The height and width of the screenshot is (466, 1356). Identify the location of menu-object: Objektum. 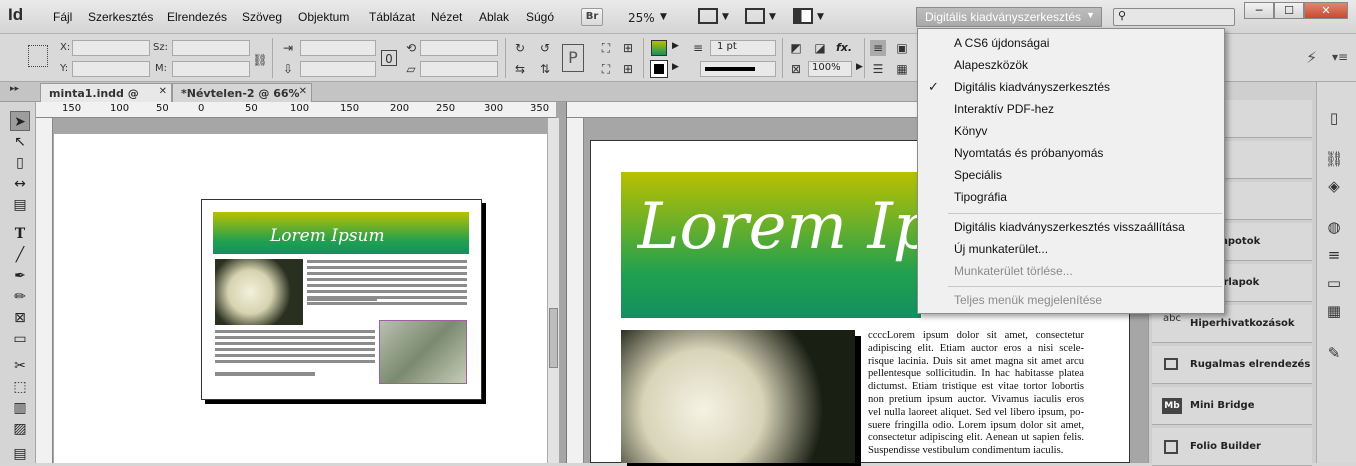
(323, 17).